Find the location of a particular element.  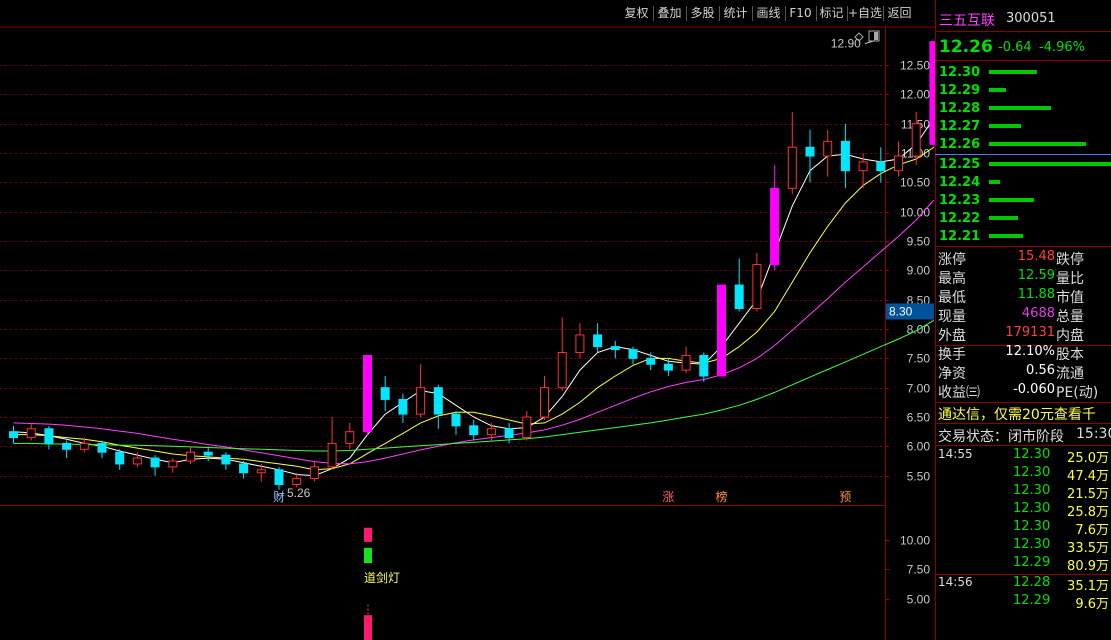

stat-label: 换手 is located at coordinates (952, 355).